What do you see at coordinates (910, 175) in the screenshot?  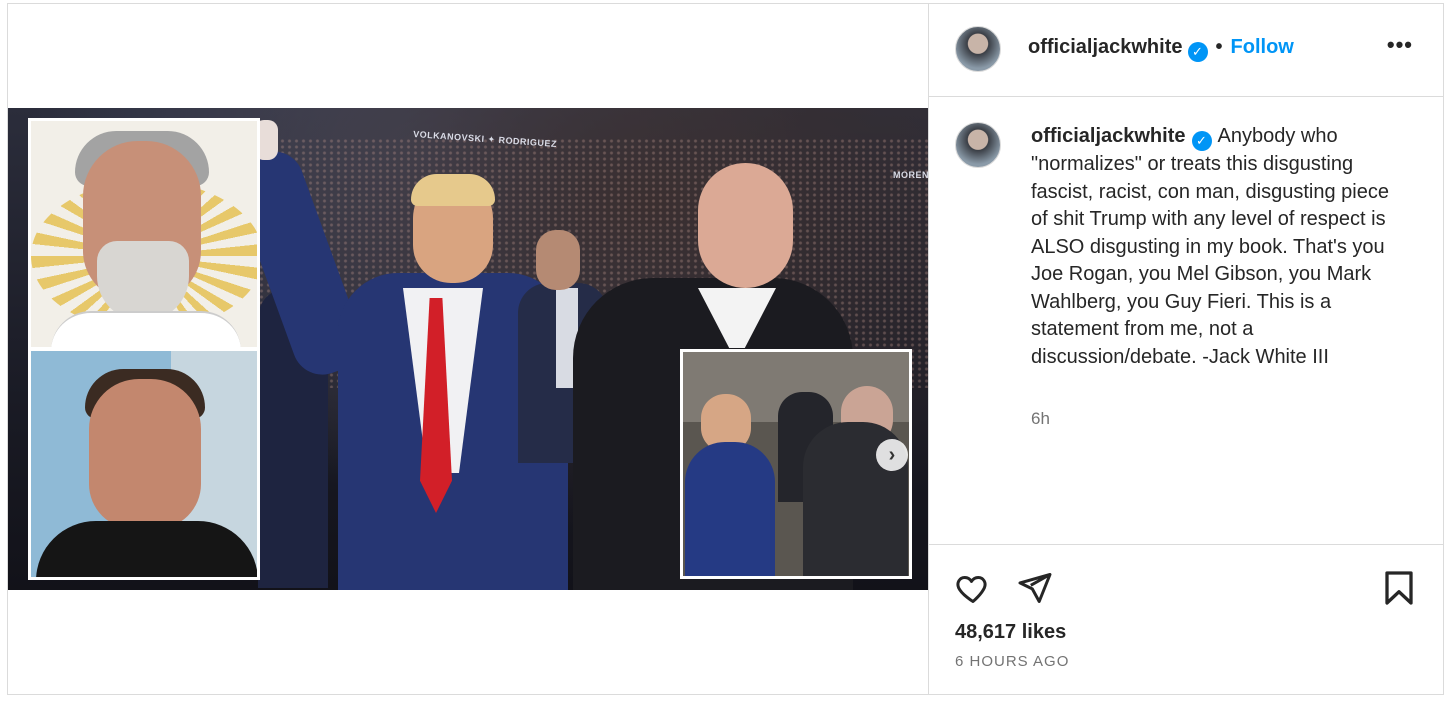 I see `arena-banner-right: MORENO` at bounding box center [910, 175].